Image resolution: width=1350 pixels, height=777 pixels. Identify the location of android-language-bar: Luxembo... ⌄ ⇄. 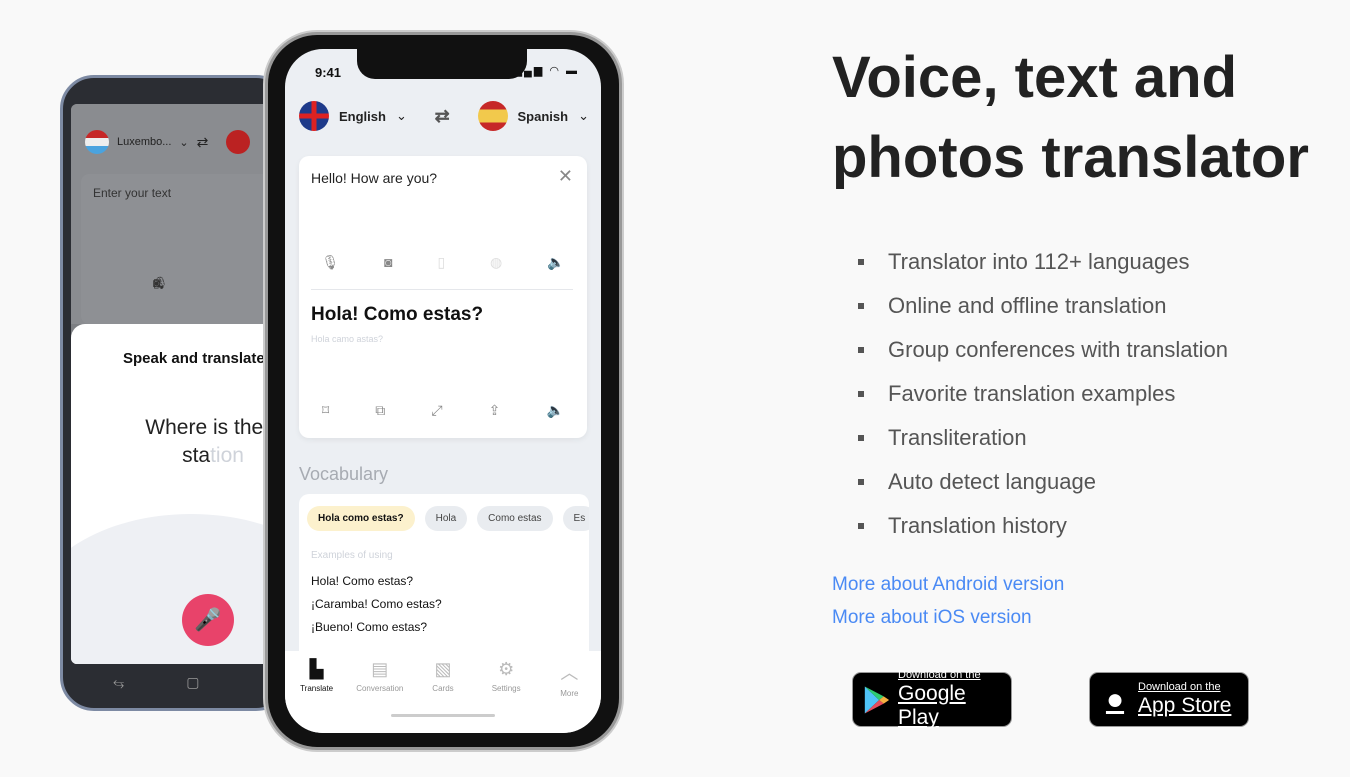
(168, 142).